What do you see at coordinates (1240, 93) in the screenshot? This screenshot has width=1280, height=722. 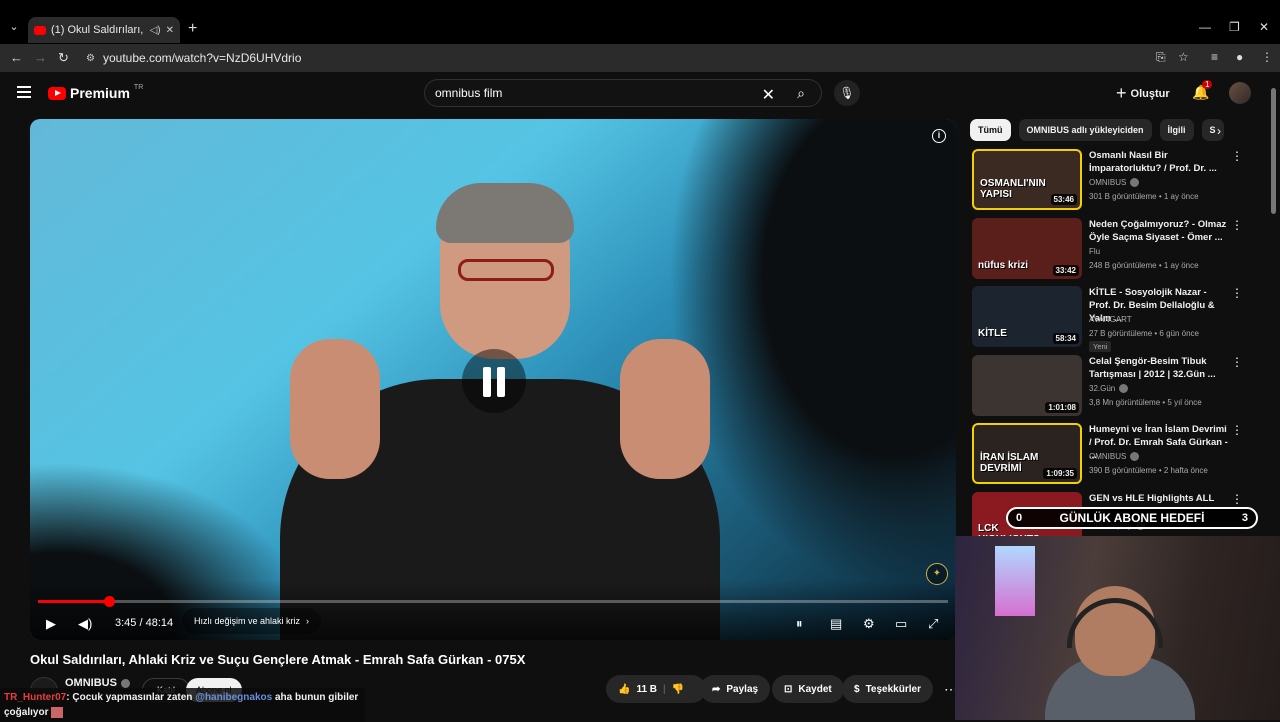 I see `account-avatar` at bounding box center [1240, 93].